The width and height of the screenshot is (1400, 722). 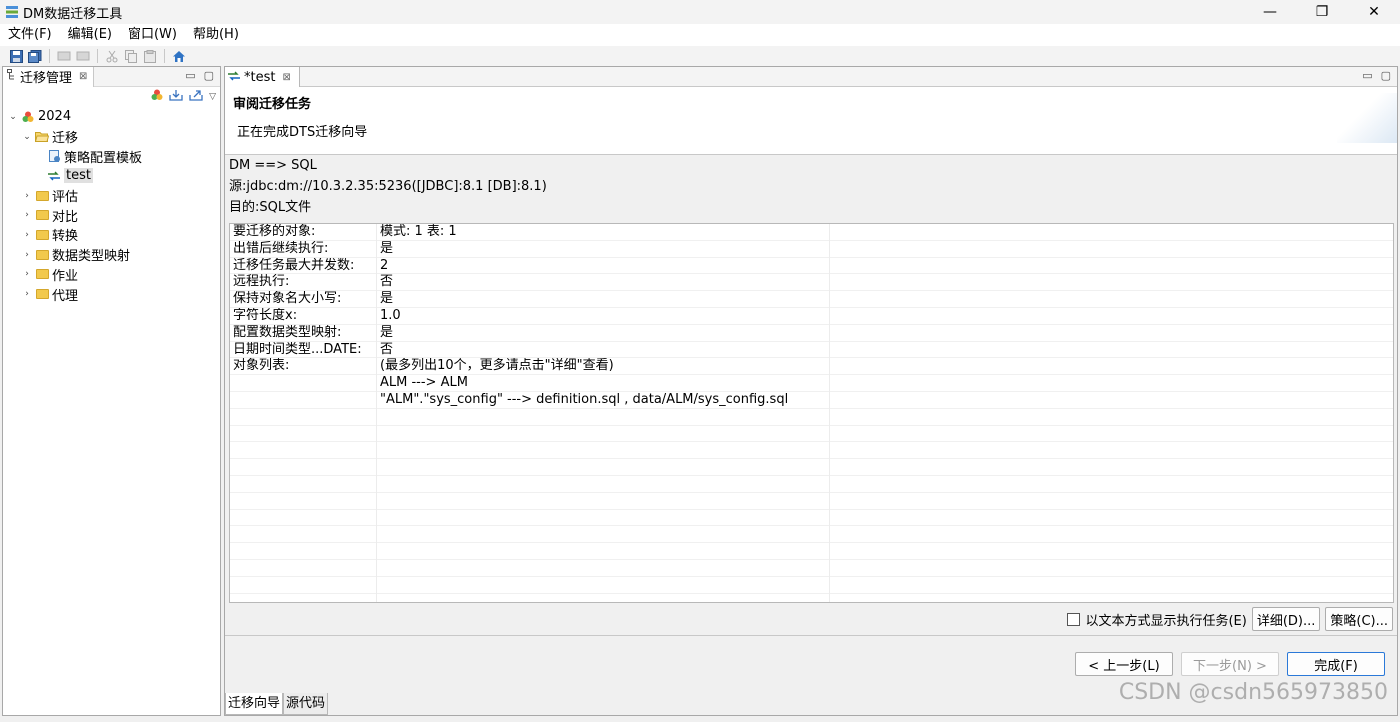 What do you see at coordinates (196, 97) in the screenshot?
I see `export-icon` at bounding box center [196, 97].